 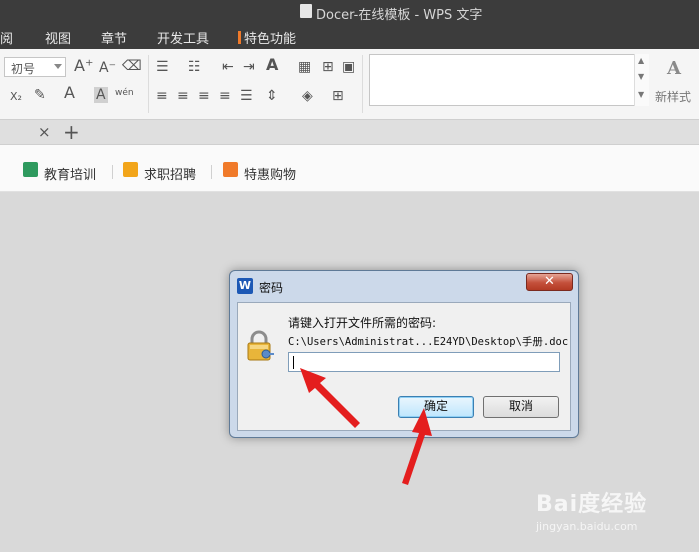 I want to click on menu-view: 视图, so click(x=58, y=37).